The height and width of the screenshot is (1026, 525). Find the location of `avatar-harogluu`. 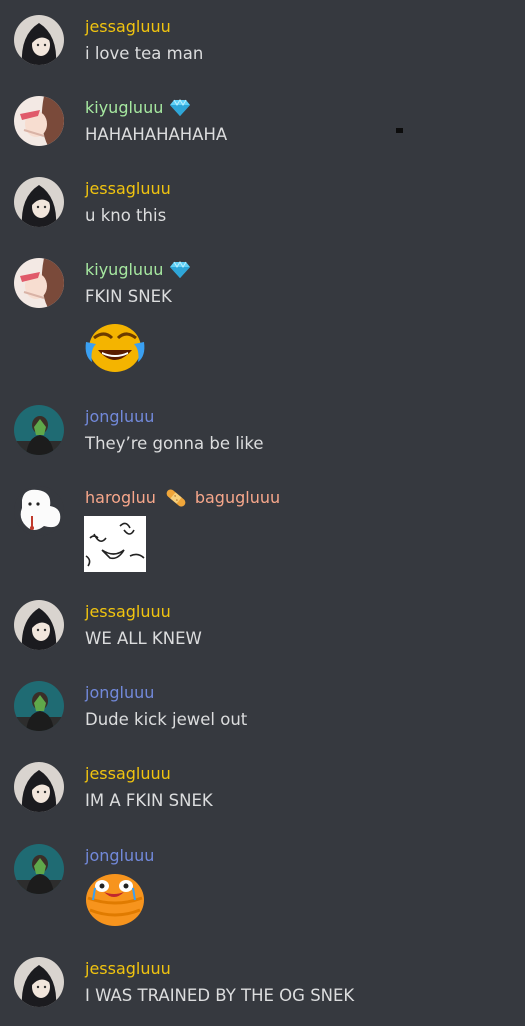

avatar-harogluu is located at coordinates (39, 511).